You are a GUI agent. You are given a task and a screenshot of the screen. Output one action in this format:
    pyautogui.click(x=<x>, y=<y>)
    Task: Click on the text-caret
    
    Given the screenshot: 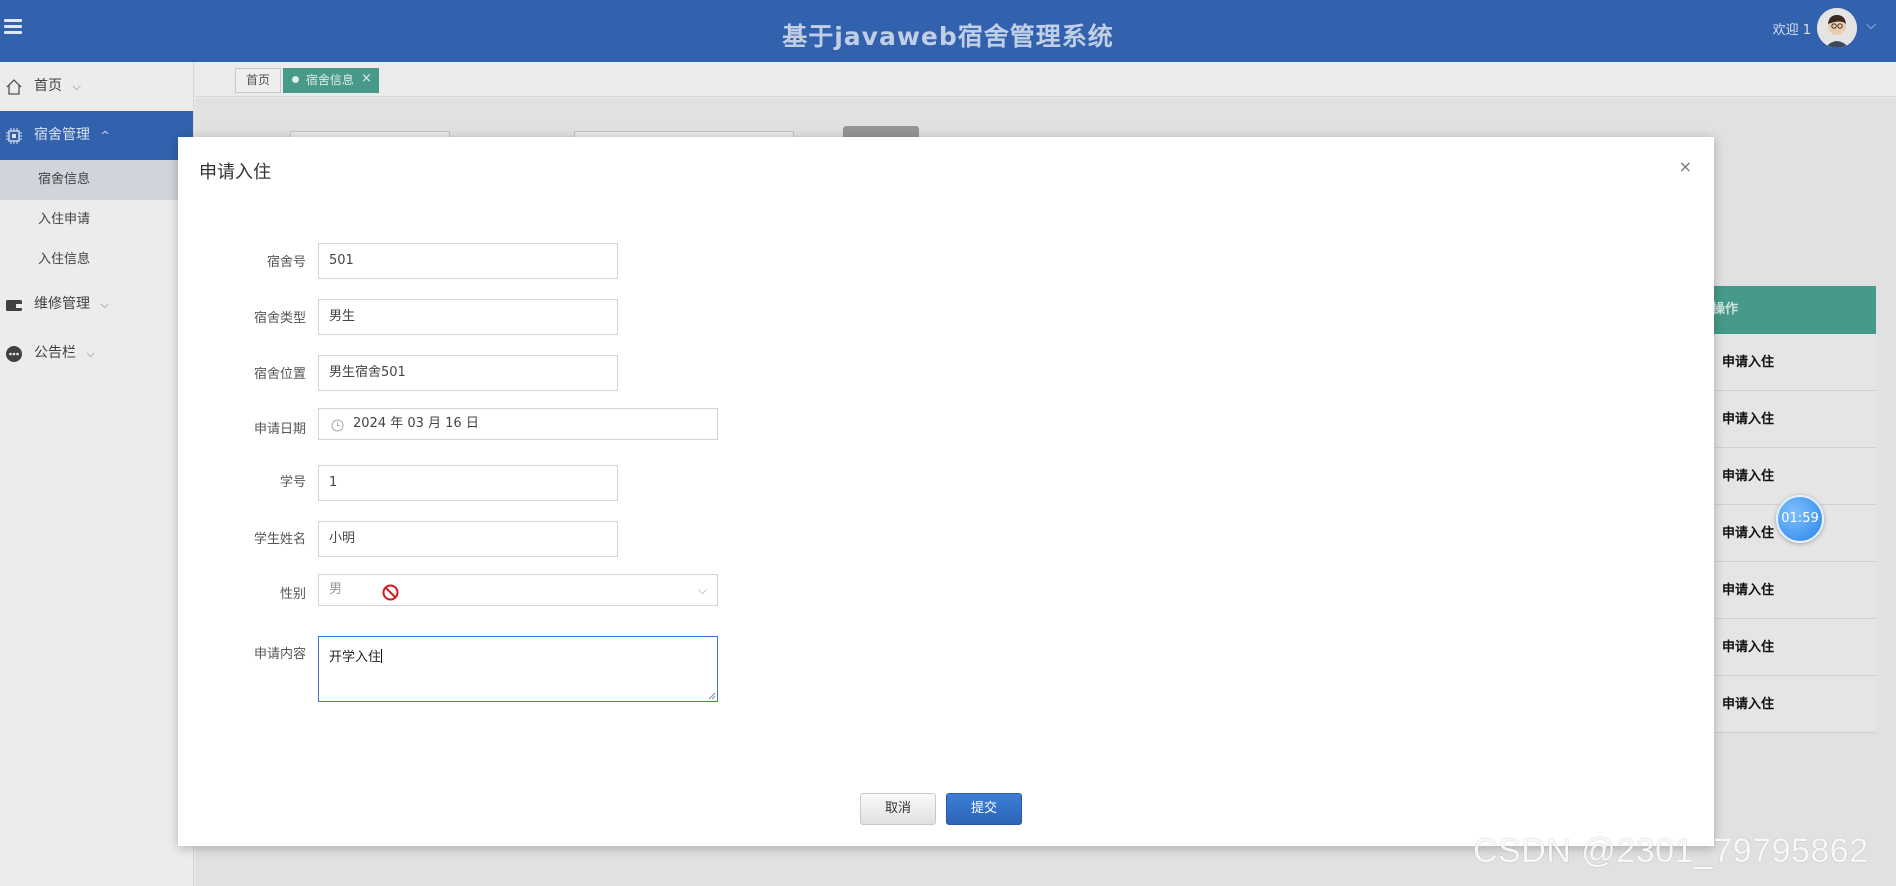 What is the action you would take?
    pyautogui.click(x=382, y=656)
    